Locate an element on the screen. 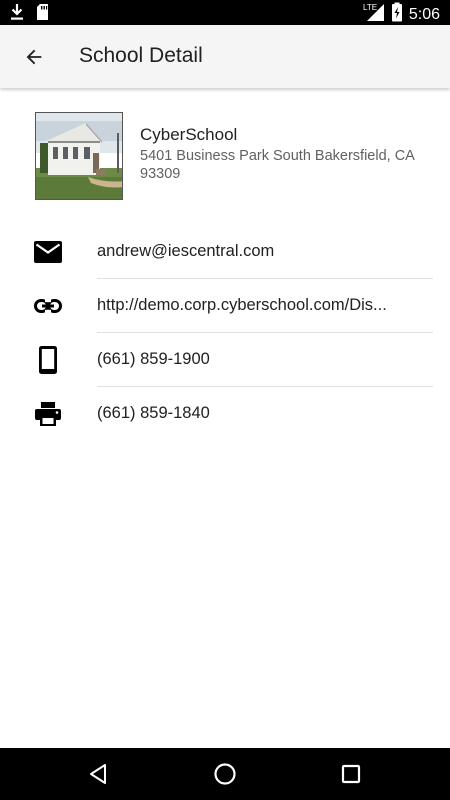  arrow-back-icon is located at coordinates (34, 57).